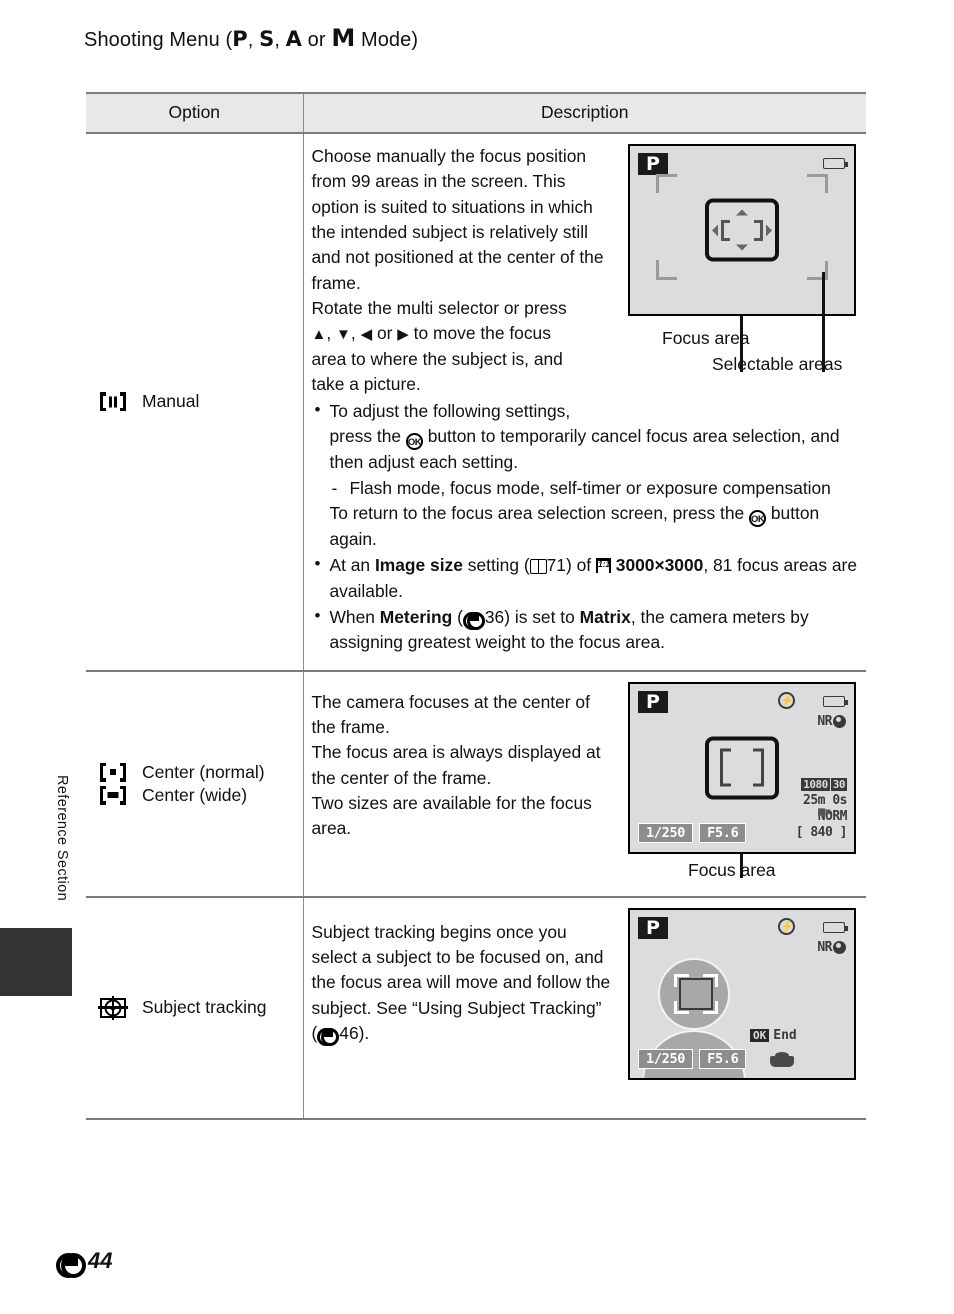 This screenshot has height=1314, width=954. What do you see at coordinates (457, 617) in the screenshot?
I see `b3-c: (` at bounding box center [457, 617].